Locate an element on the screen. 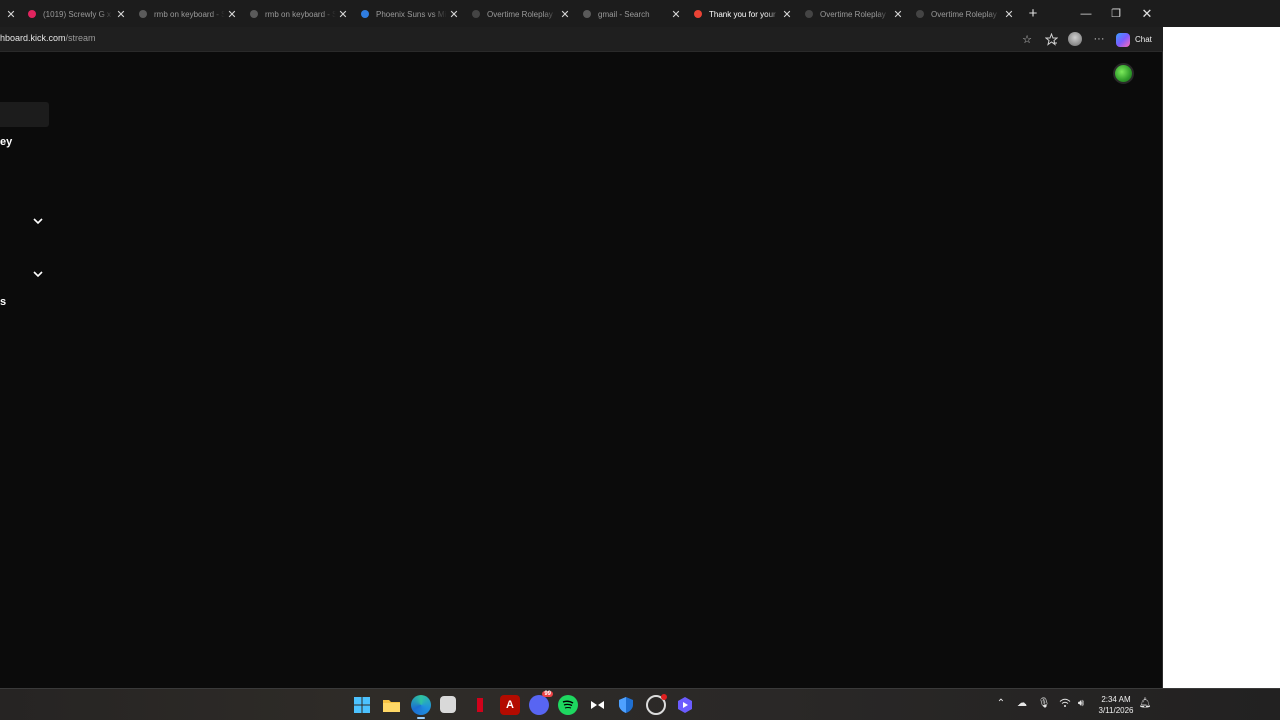 Image resolution: width=1280 pixels, height=720 pixels. tab-close-partial: ✕ is located at coordinates (10, 14).